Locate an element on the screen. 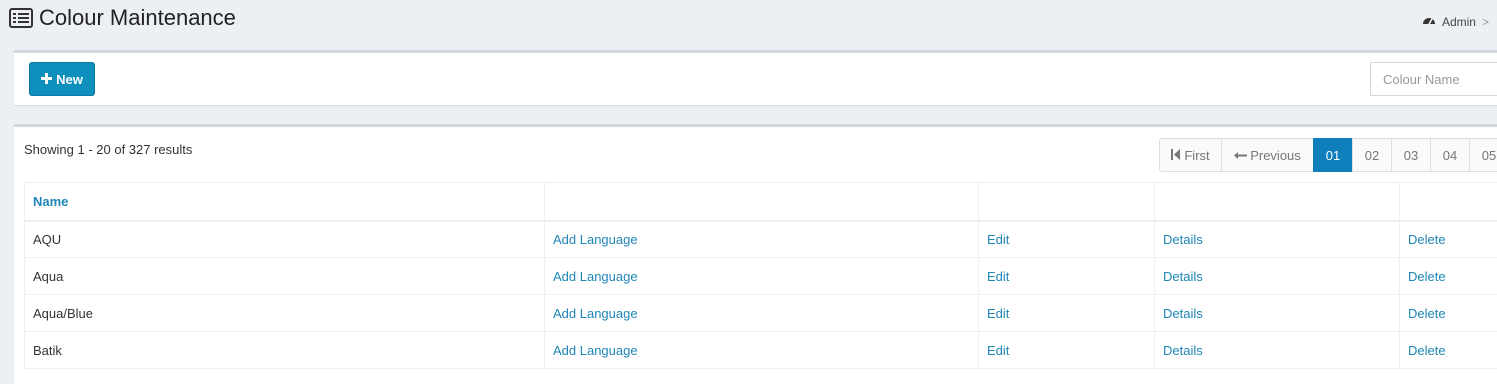 Image resolution: width=1497 pixels, height=384 pixels. pagination-page-05: 05 is located at coordinates (1483, 155).